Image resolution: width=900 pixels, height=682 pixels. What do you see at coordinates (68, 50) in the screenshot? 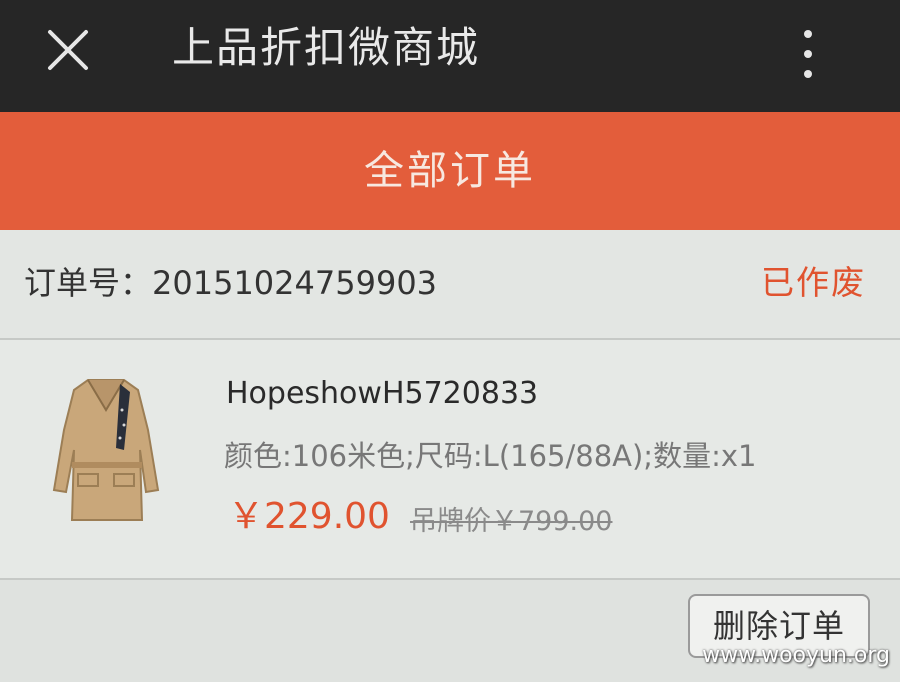
I see `close-icon` at bounding box center [68, 50].